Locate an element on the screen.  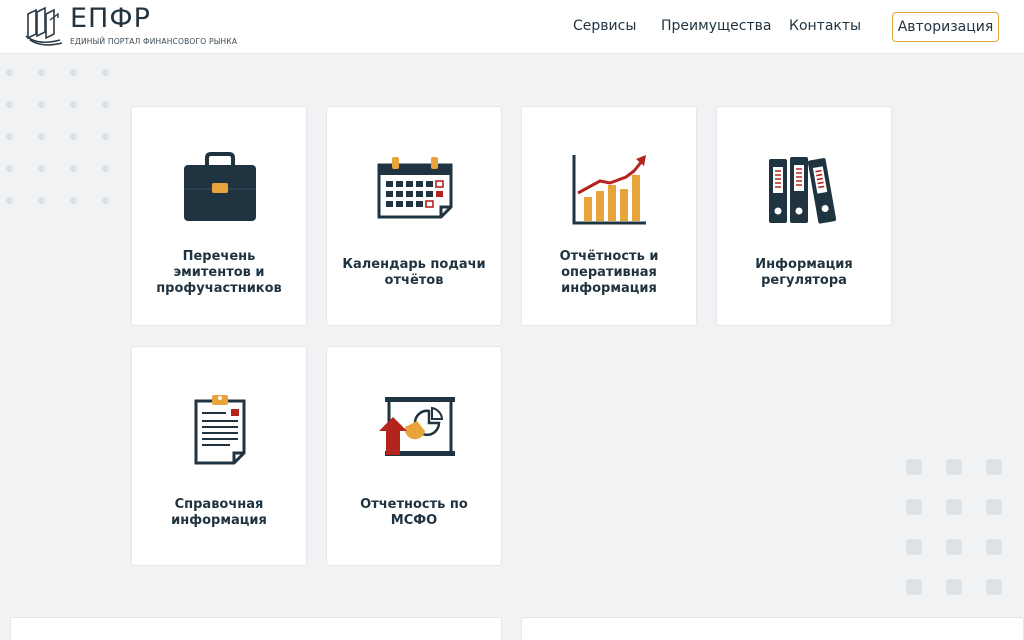
decorative-dots-right is located at coordinates (965, 539).